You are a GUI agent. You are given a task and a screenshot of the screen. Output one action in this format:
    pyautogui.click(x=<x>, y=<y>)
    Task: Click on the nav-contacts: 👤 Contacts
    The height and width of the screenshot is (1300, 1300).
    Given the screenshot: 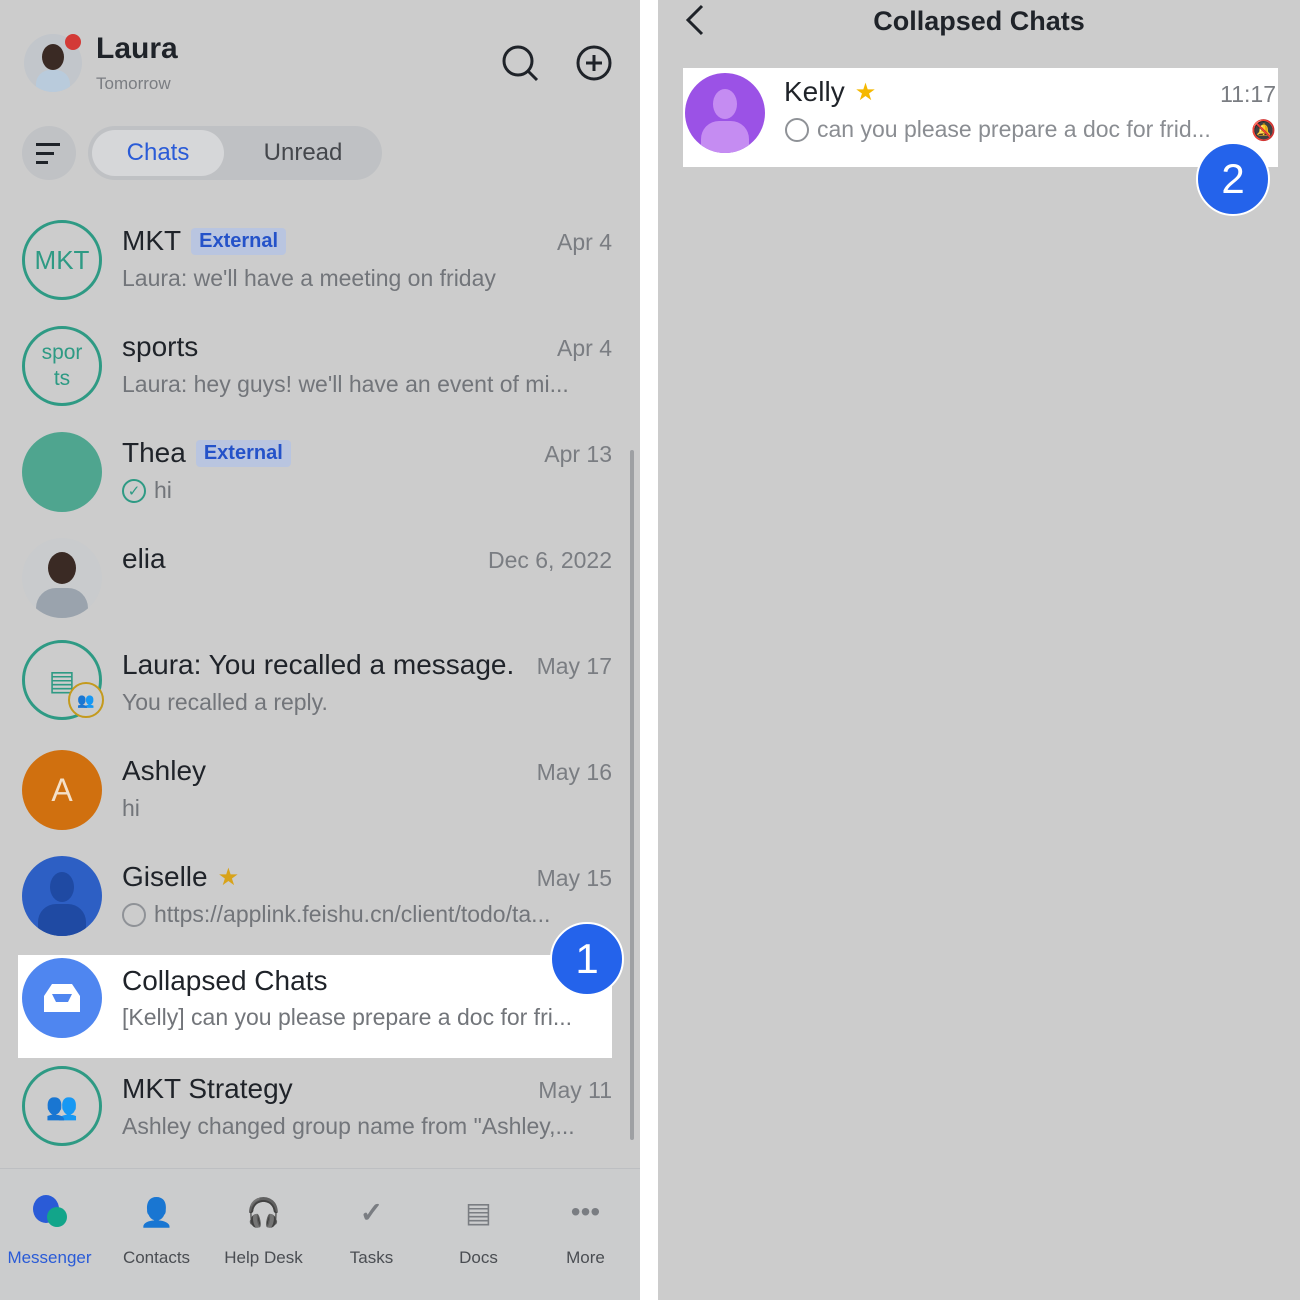 What is the action you would take?
    pyautogui.click(x=156, y=1229)
    